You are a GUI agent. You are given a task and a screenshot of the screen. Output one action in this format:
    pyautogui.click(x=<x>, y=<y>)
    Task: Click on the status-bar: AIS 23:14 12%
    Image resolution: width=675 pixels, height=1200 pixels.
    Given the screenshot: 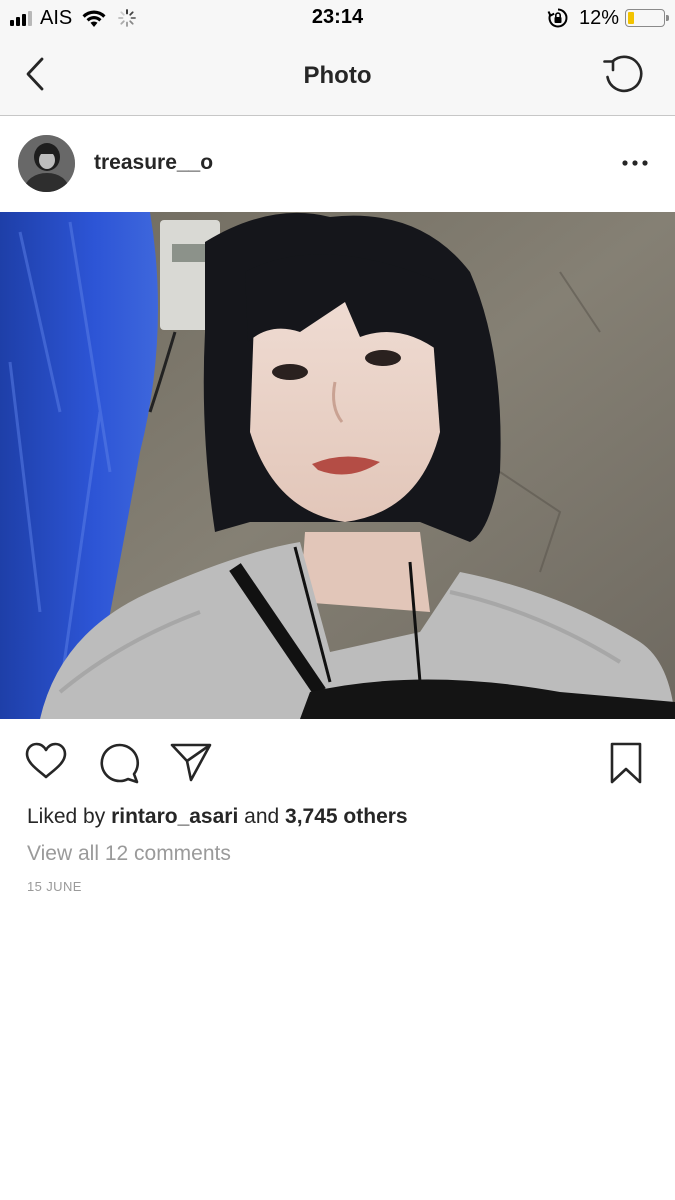 What is the action you would take?
    pyautogui.click(x=337, y=18)
    